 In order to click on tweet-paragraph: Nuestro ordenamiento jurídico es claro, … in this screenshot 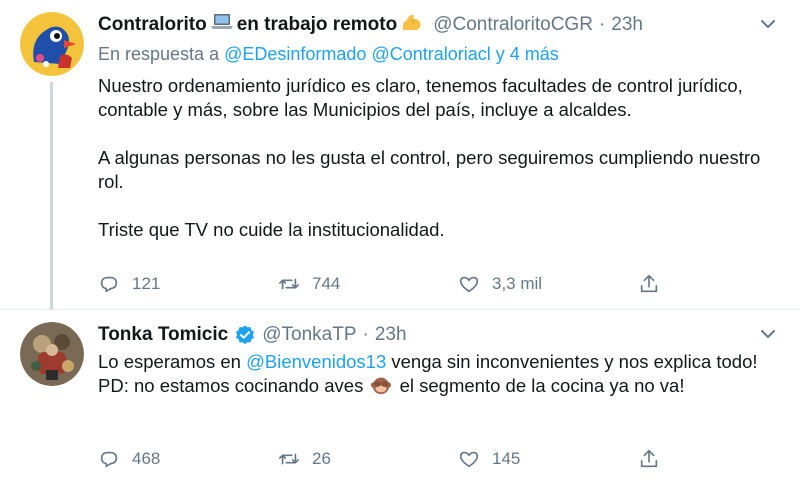, I will do `click(420, 97)`.